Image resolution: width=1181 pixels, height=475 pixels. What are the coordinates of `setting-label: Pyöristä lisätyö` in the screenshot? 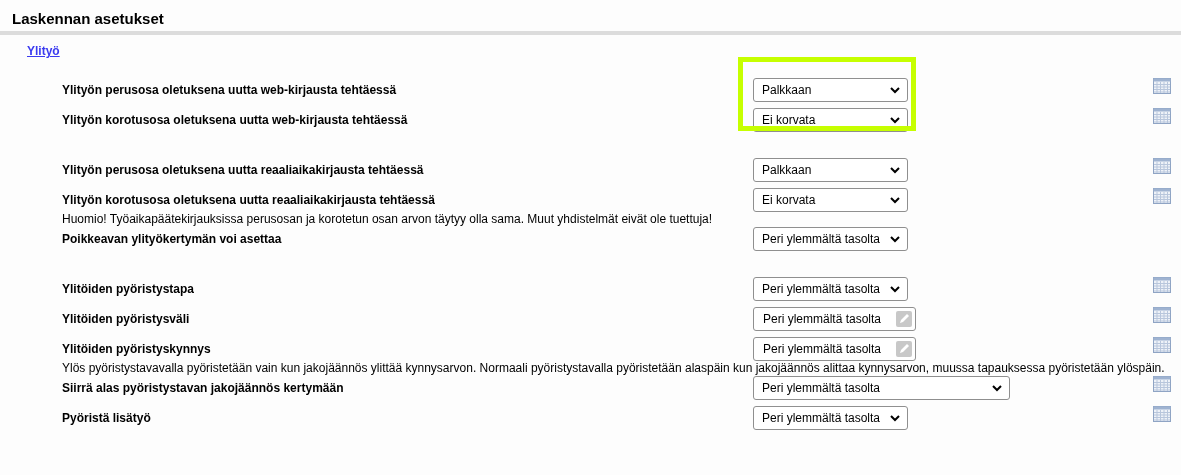 It's located at (107, 418).